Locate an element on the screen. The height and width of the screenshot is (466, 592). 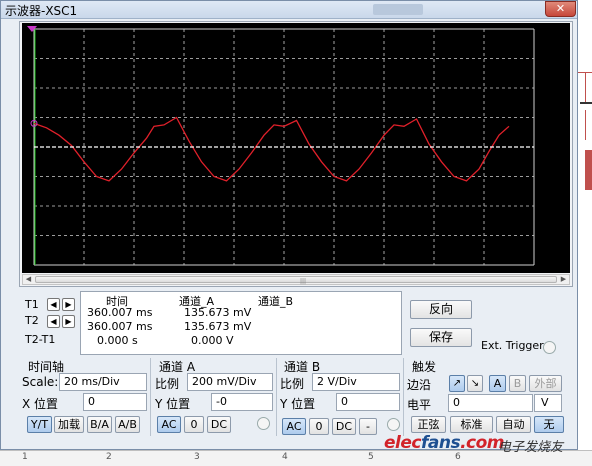
trigger-normal-button: 标准 is located at coordinates (471, 424).